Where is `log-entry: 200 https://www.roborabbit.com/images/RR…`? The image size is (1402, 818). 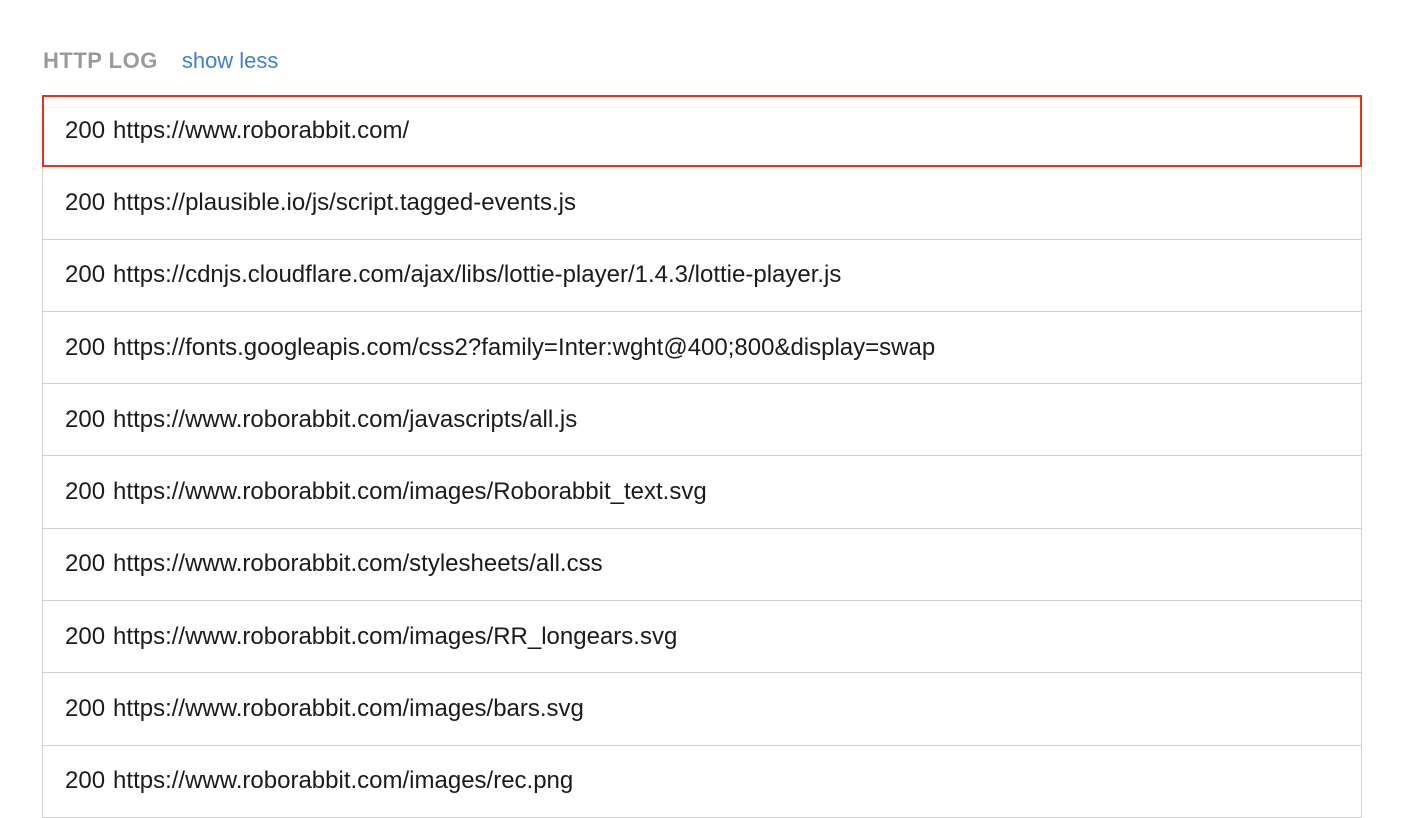
log-entry: 200 https://www.roborabbit.com/images/RR… is located at coordinates (702, 637).